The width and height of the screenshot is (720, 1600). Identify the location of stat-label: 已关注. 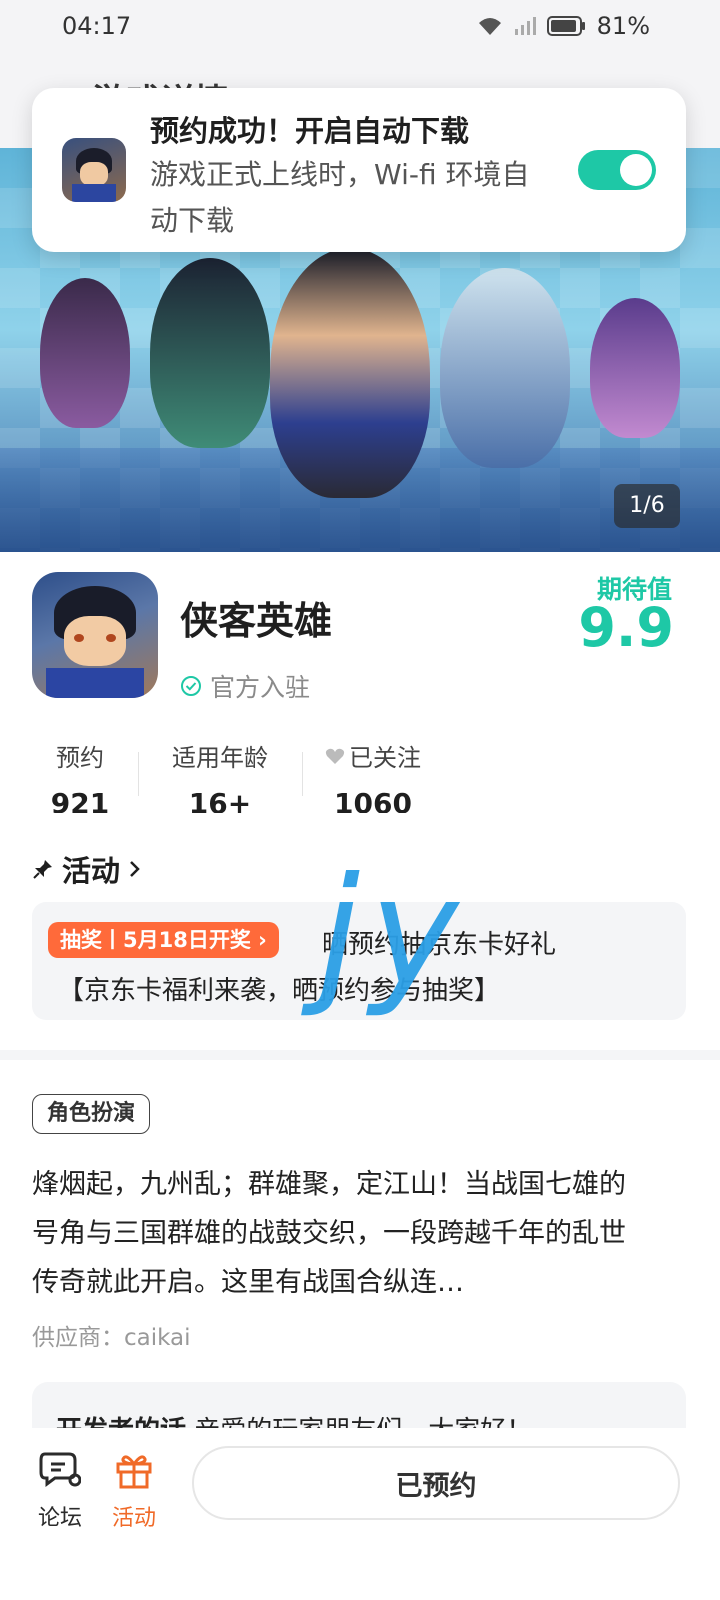
(385, 758).